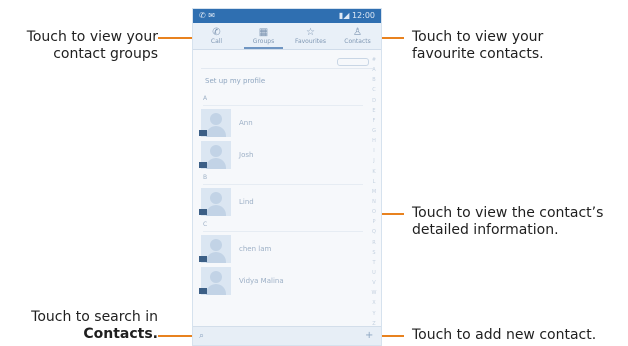 The height and width of the screenshot is (346, 628). Describe the element at coordinates (290, 202) in the screenshot. I see `contact-row: Lind` at that location.